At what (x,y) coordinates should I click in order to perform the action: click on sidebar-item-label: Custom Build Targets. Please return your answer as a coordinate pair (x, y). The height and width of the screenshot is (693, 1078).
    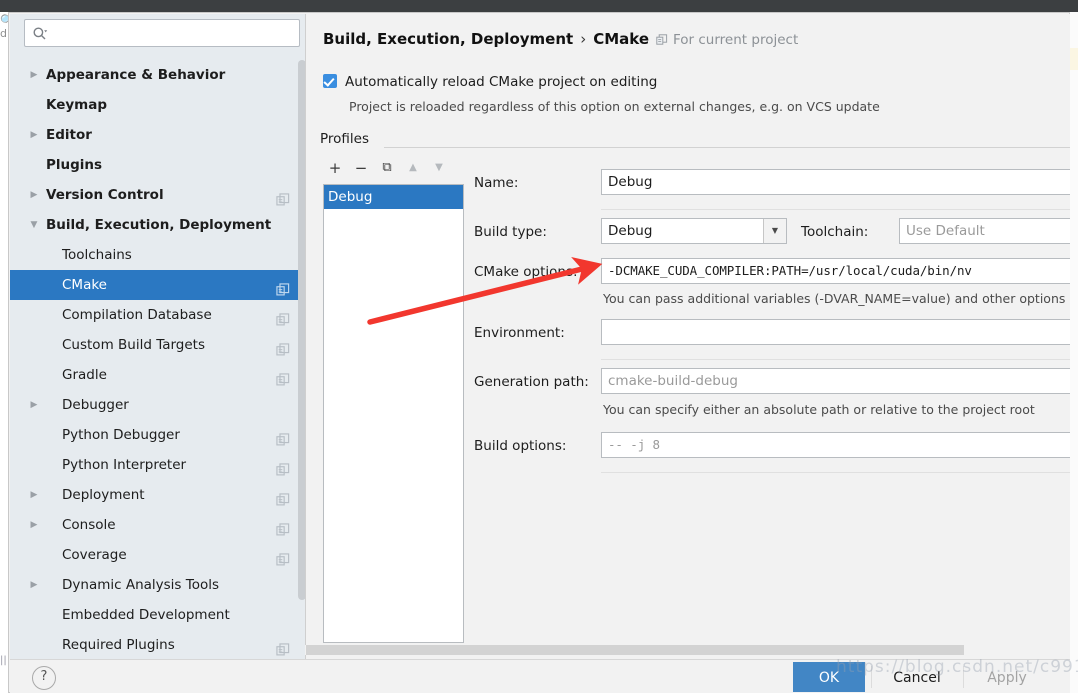
    Looking at the image, I should click on (133, 345).